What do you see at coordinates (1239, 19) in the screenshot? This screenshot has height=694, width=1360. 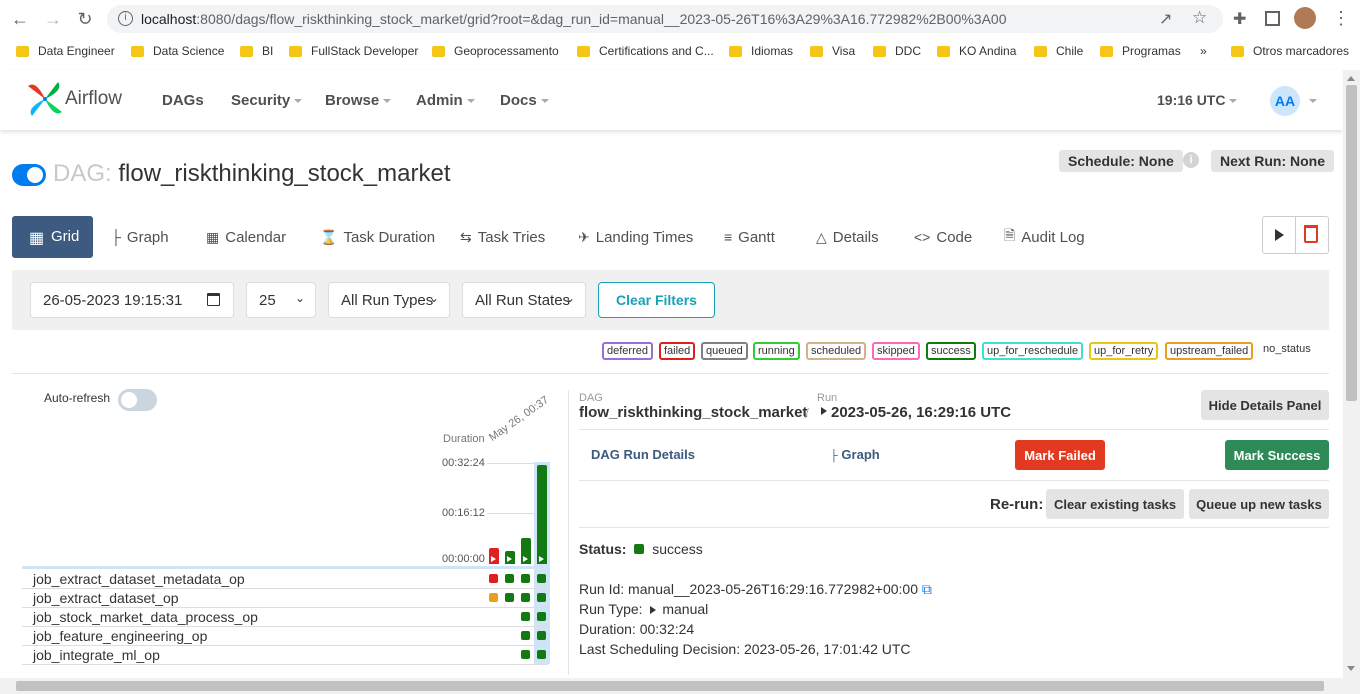 I see `extensions-icon: ✚` at bounding box center [1239, 19].